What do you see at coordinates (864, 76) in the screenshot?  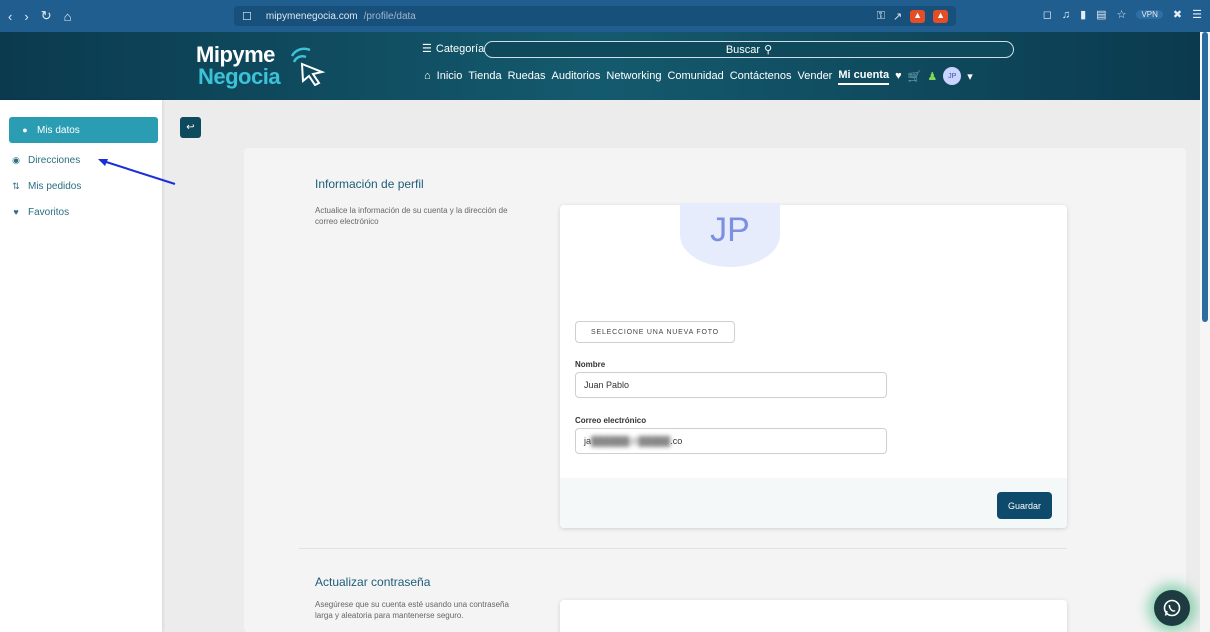 I see `nav-mi-cuenta: Mi cuenta` at bounding box center [864, 76].